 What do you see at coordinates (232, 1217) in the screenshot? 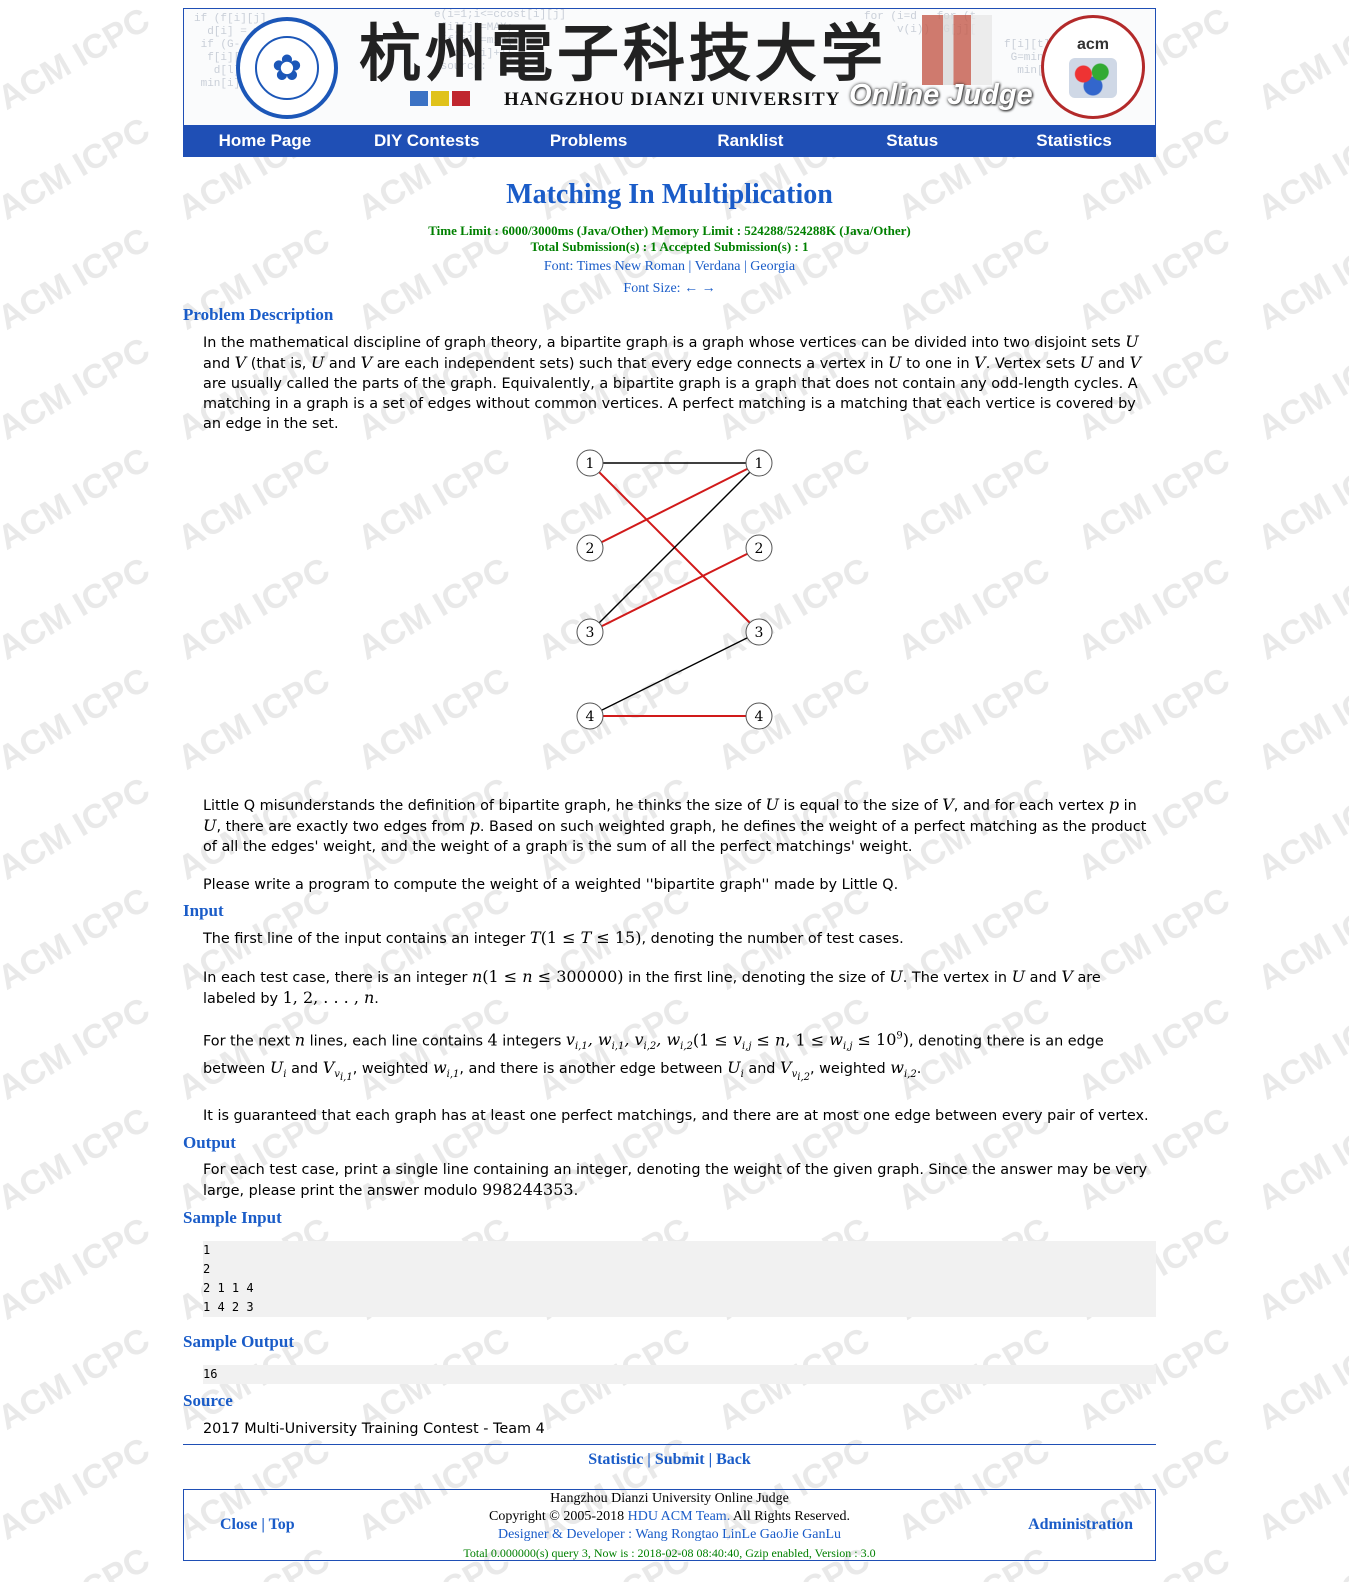
I see `section-sample-input: Sample Input` at bounding box center [232, 1217].